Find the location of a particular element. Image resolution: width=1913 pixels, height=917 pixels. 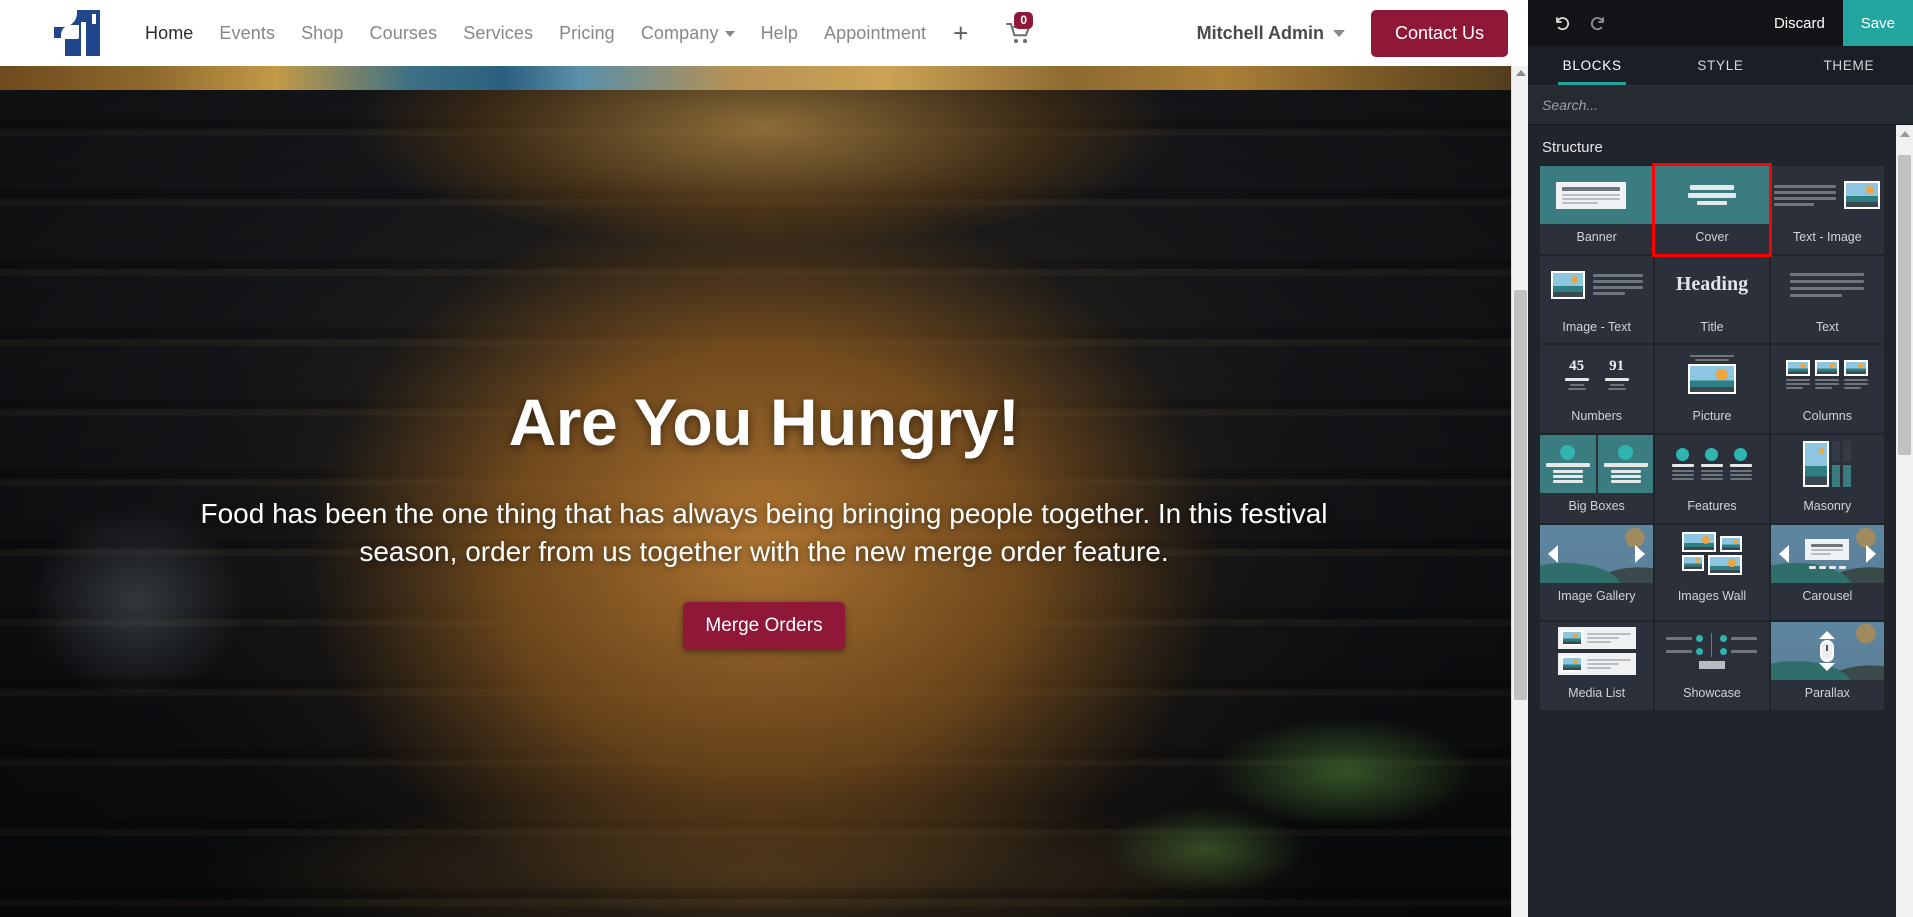

block-media-list: Media List is located at coordinates (1597, 666).